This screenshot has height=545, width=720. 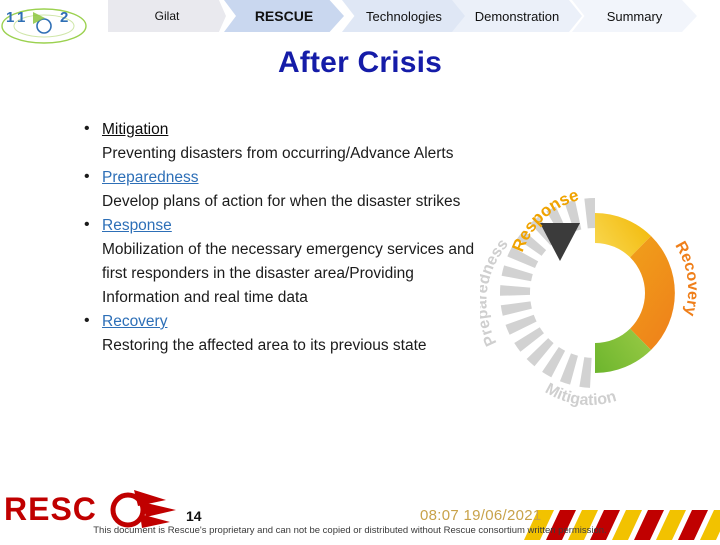 I want to click on label-recovery: Recovery, so click(x=687, y=278).